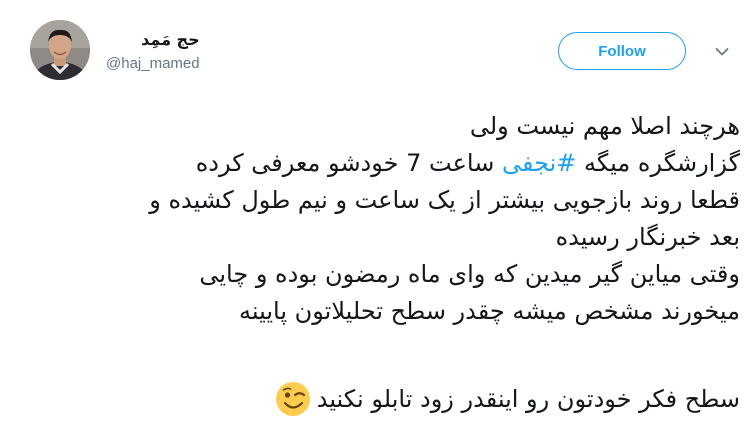 The width and height of the screenshot is (756, 433). I want to click on tweet-line-1: هرچند اصلا مهم نیست ولی, so click(604, 126).